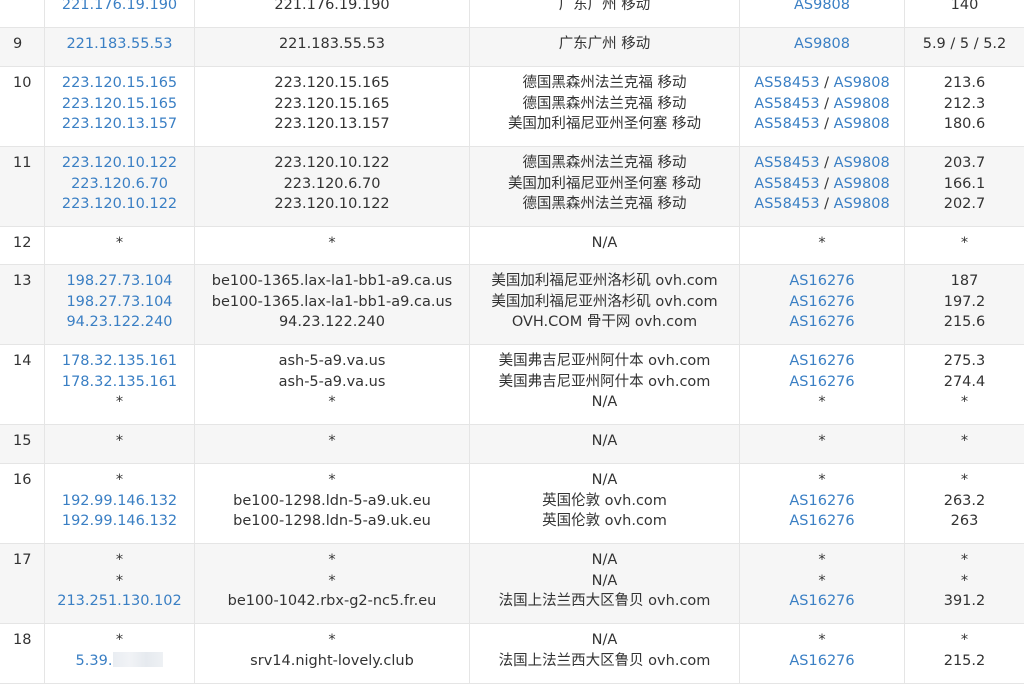 The image size is (1024, 684). What do you see at coordinates (604, 660) in the screenshot?
I see `location-text: 法国上法兰西大区鲁贝 ovh.com` at bounding box center [604, 660].